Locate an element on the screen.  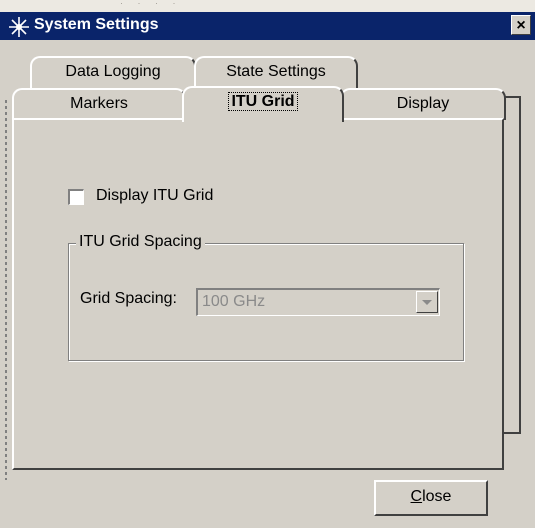
tab-label: Data Logging is located at coordinates (113, 71).